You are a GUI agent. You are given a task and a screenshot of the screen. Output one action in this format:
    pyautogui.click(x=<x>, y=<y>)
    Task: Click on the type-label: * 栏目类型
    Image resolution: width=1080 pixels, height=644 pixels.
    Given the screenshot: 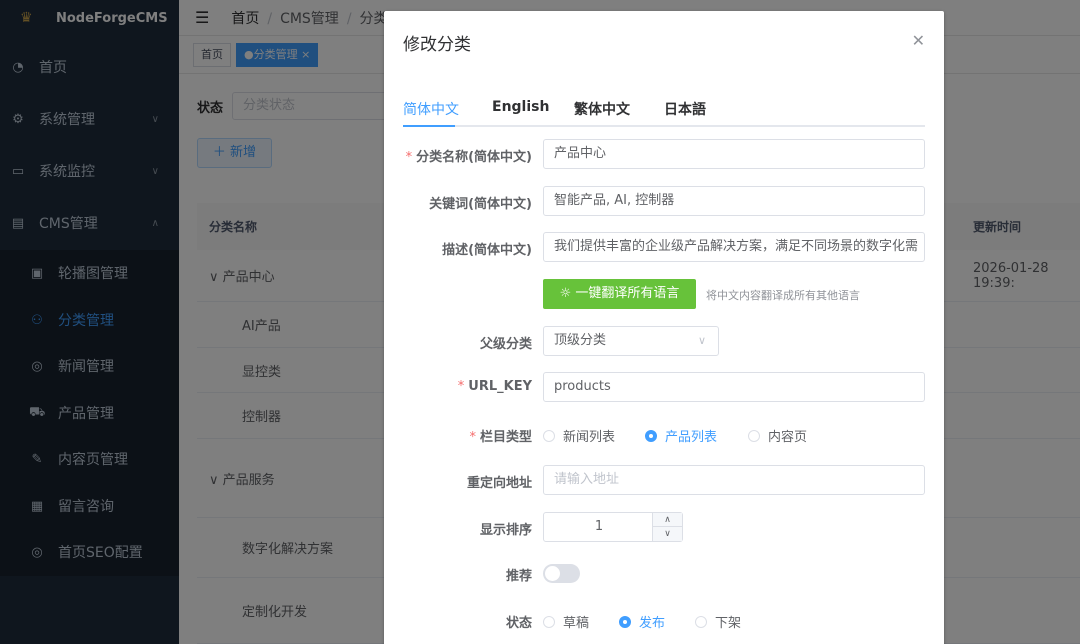 What is the action you would take?
    pyautogui.click(x=500, y=437)
    